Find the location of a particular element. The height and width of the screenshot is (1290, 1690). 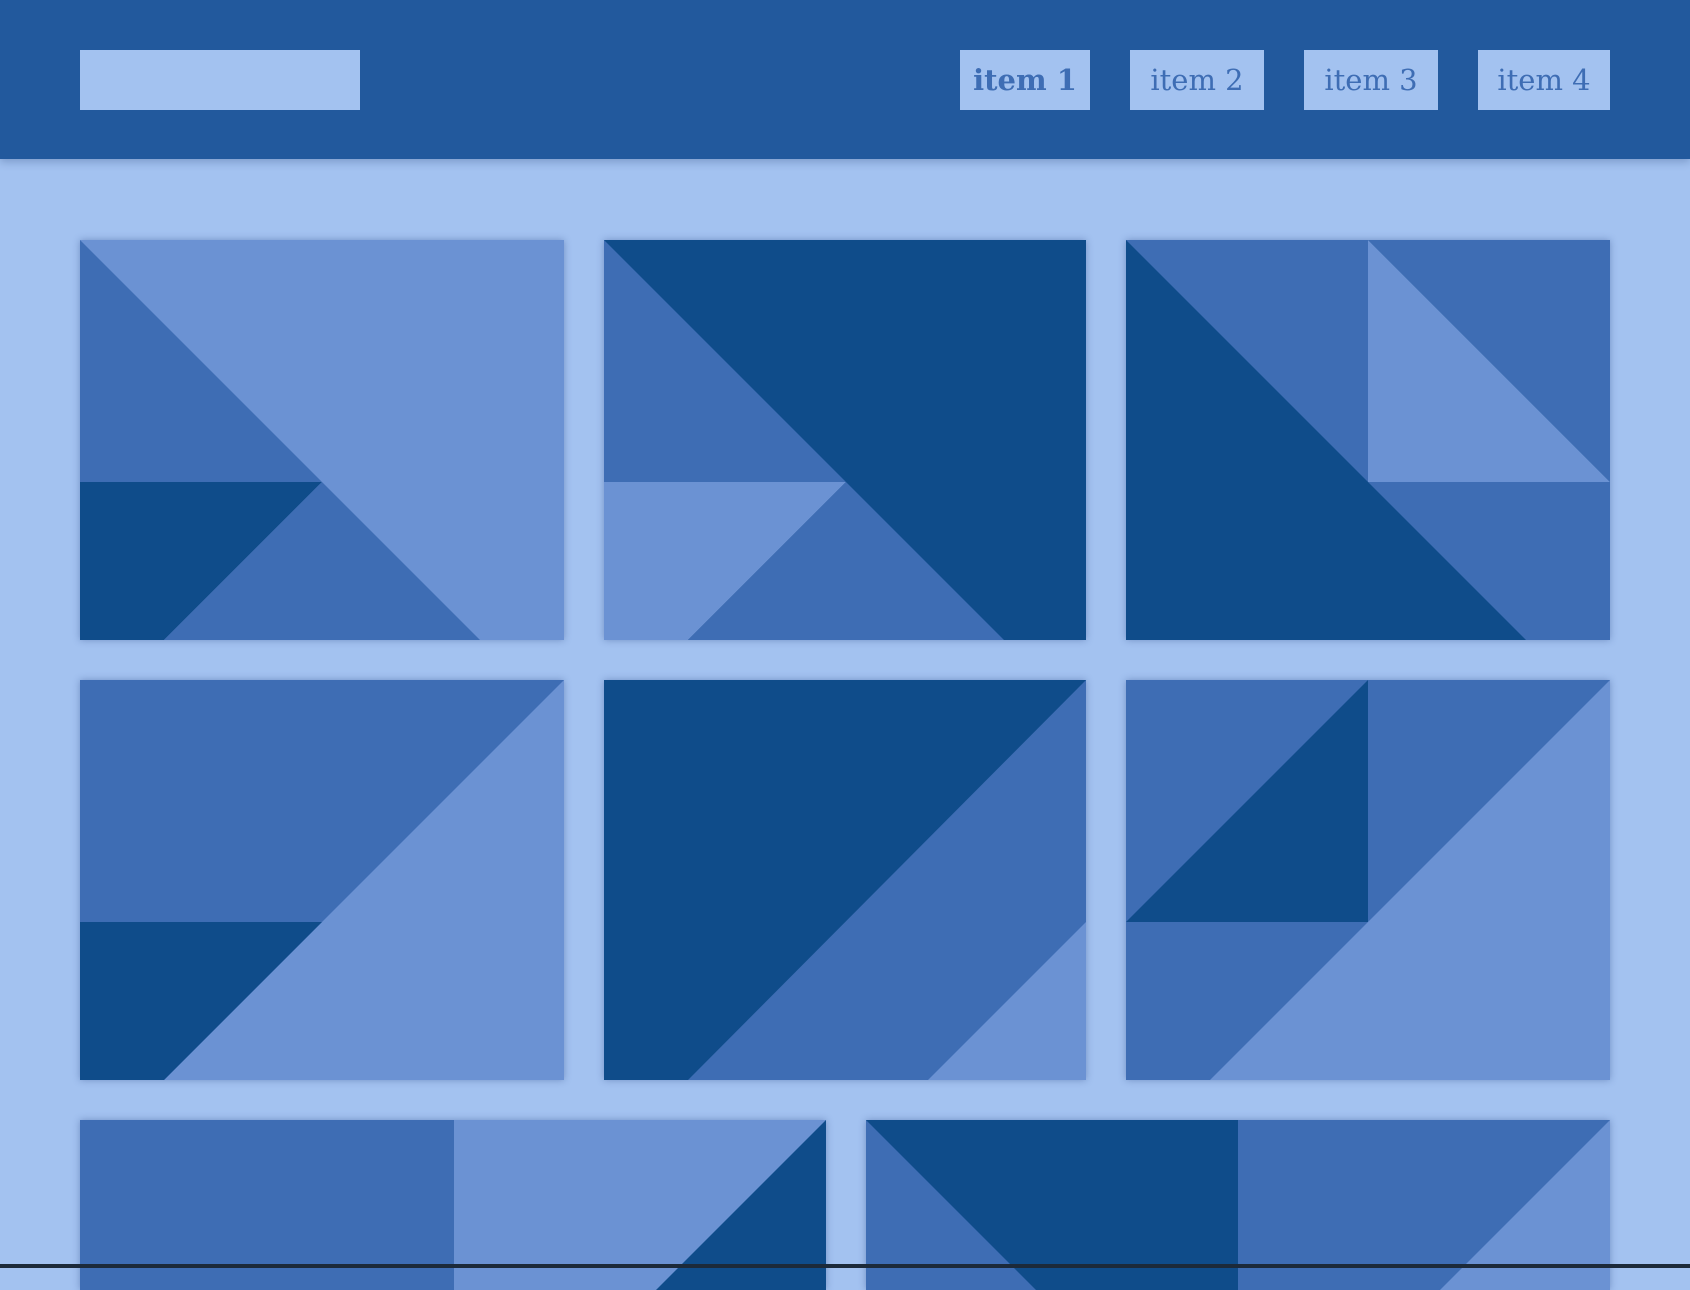

nav-item-2: item 2 is located at coordinates (1197, 80).